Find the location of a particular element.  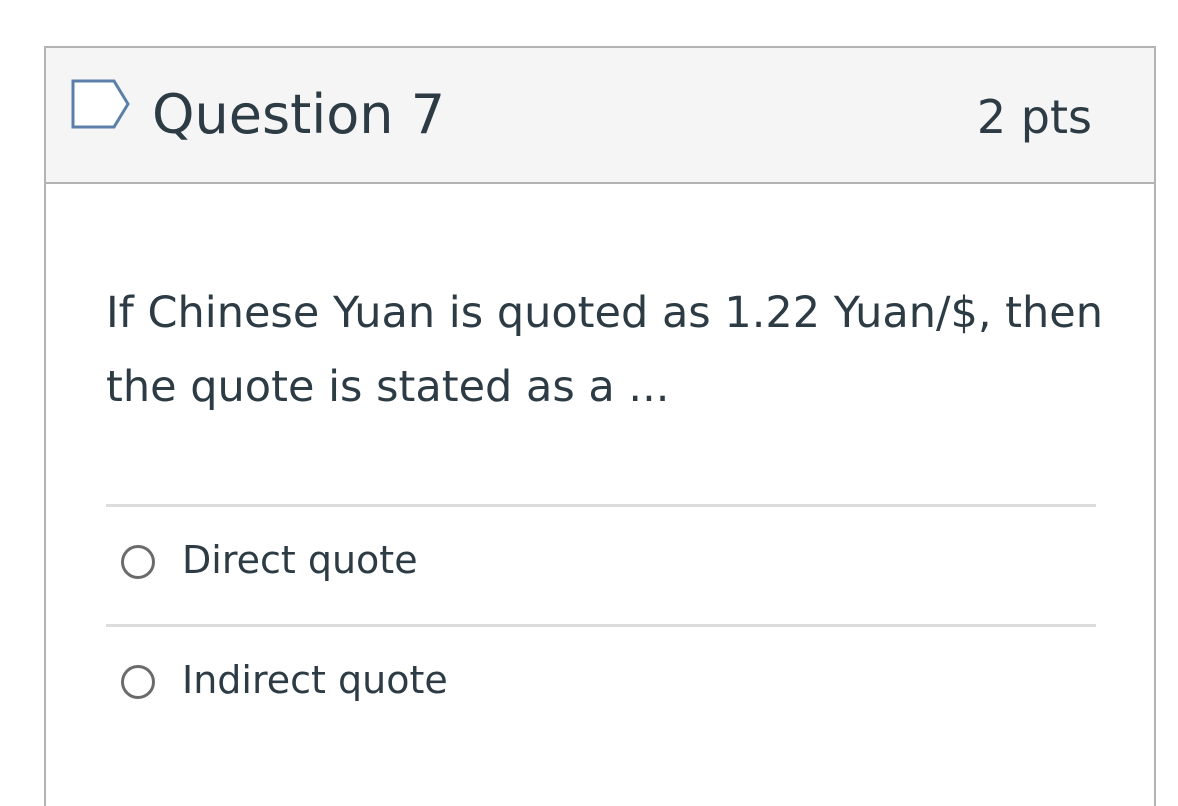

answer-label: Indirect quote is located at coordinates (315, 680).